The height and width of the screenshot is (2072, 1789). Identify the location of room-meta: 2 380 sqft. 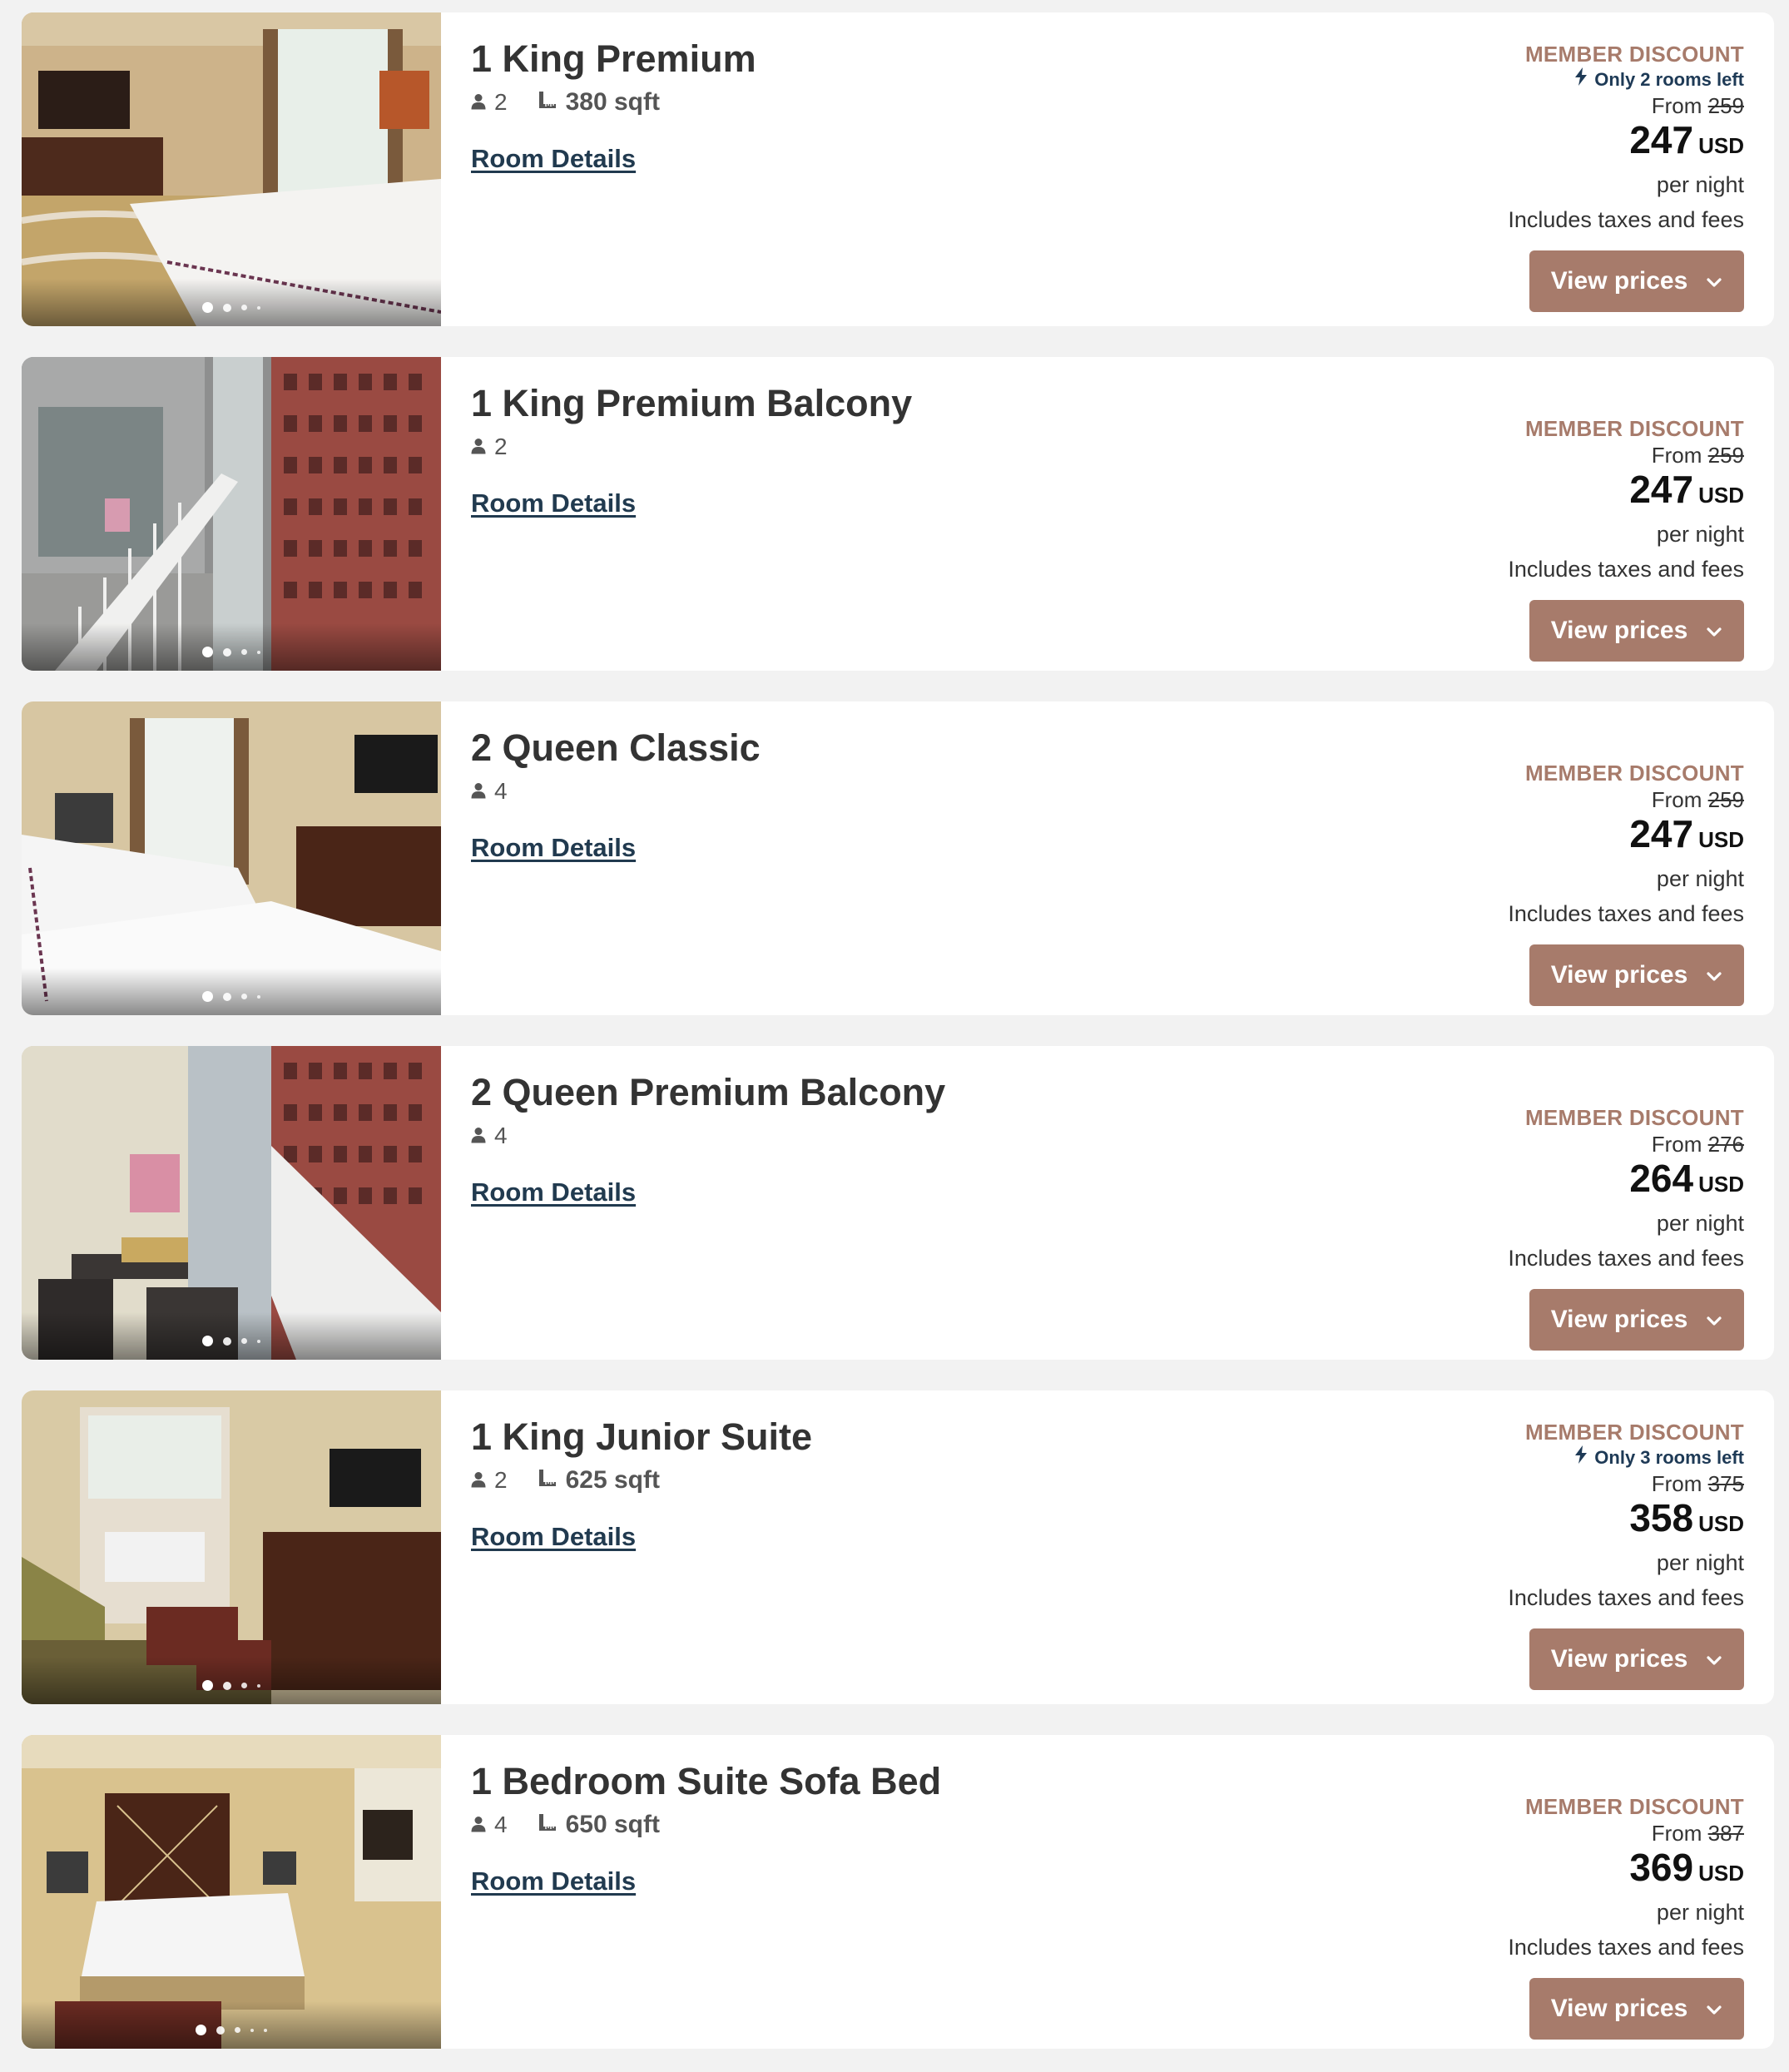
(613, 102).